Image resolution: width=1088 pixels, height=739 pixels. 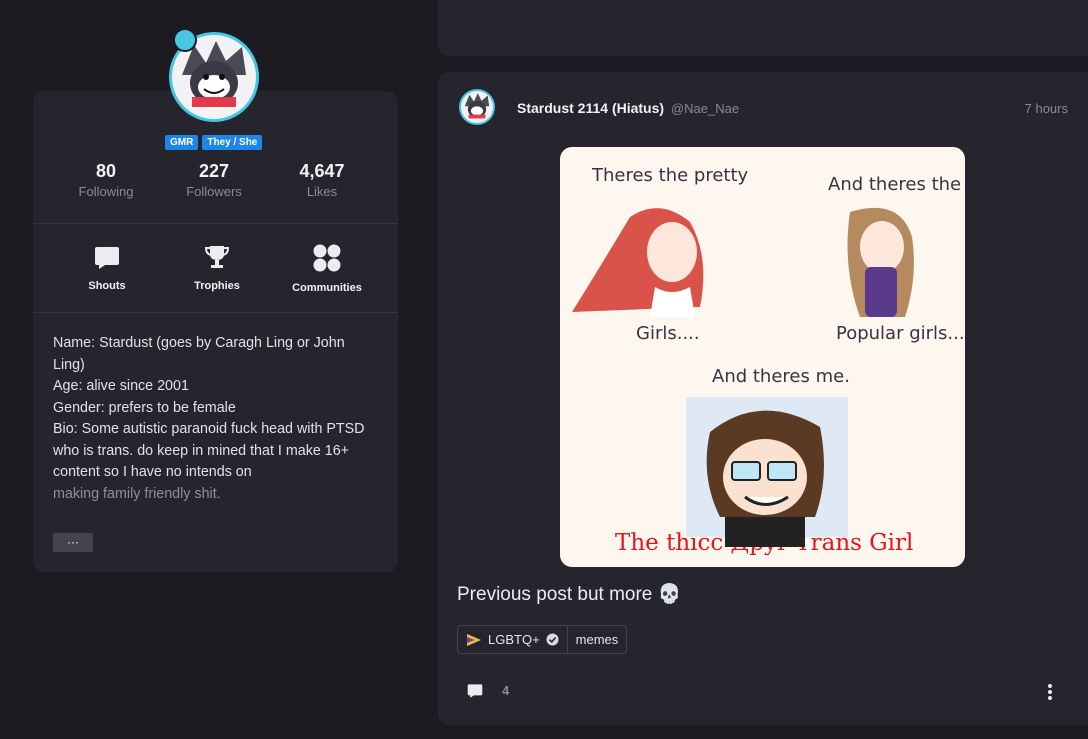 I want to click on communities-icon, so click(x=327, y=258).